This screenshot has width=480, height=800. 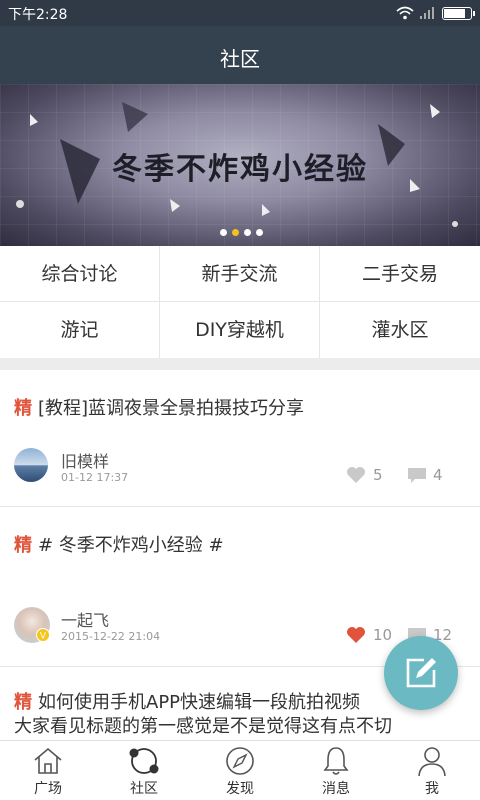 I want to click on status-icons, so click(x=435, y=13).